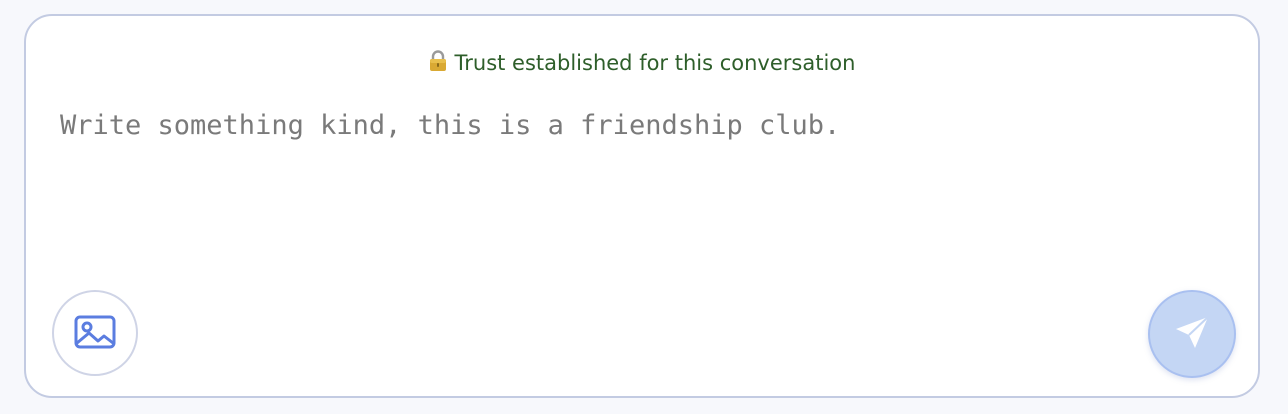  I want to click on send-button, so click(1192, 334).